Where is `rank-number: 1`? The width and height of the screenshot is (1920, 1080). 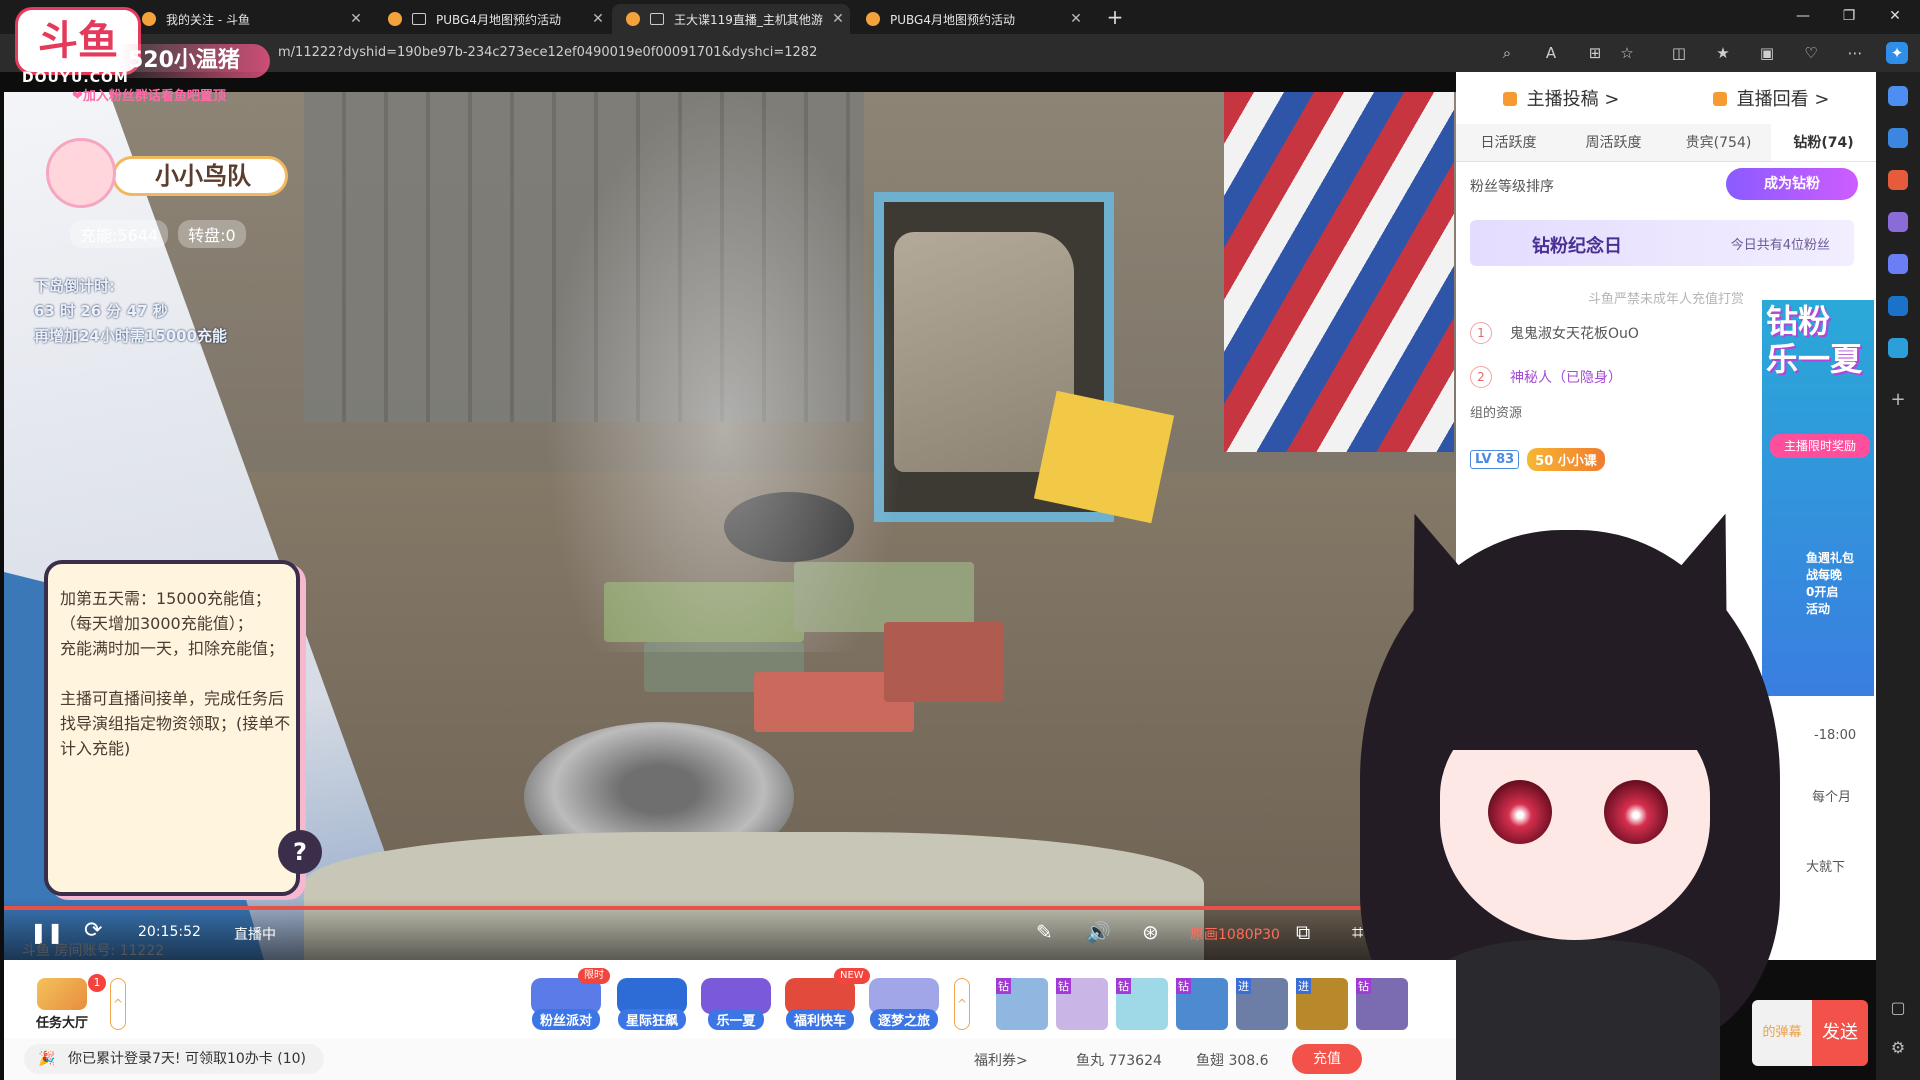 rank-number: 1 is located at coordinates (1481, 333).